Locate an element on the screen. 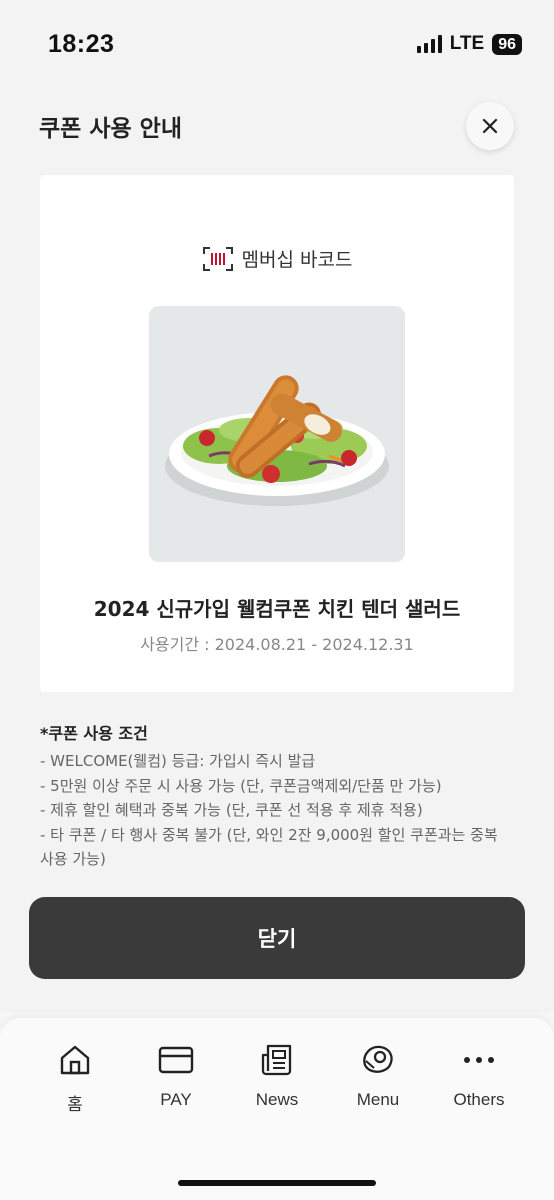  nav-item-home: 홈 is located at coordinates (75, 1078).